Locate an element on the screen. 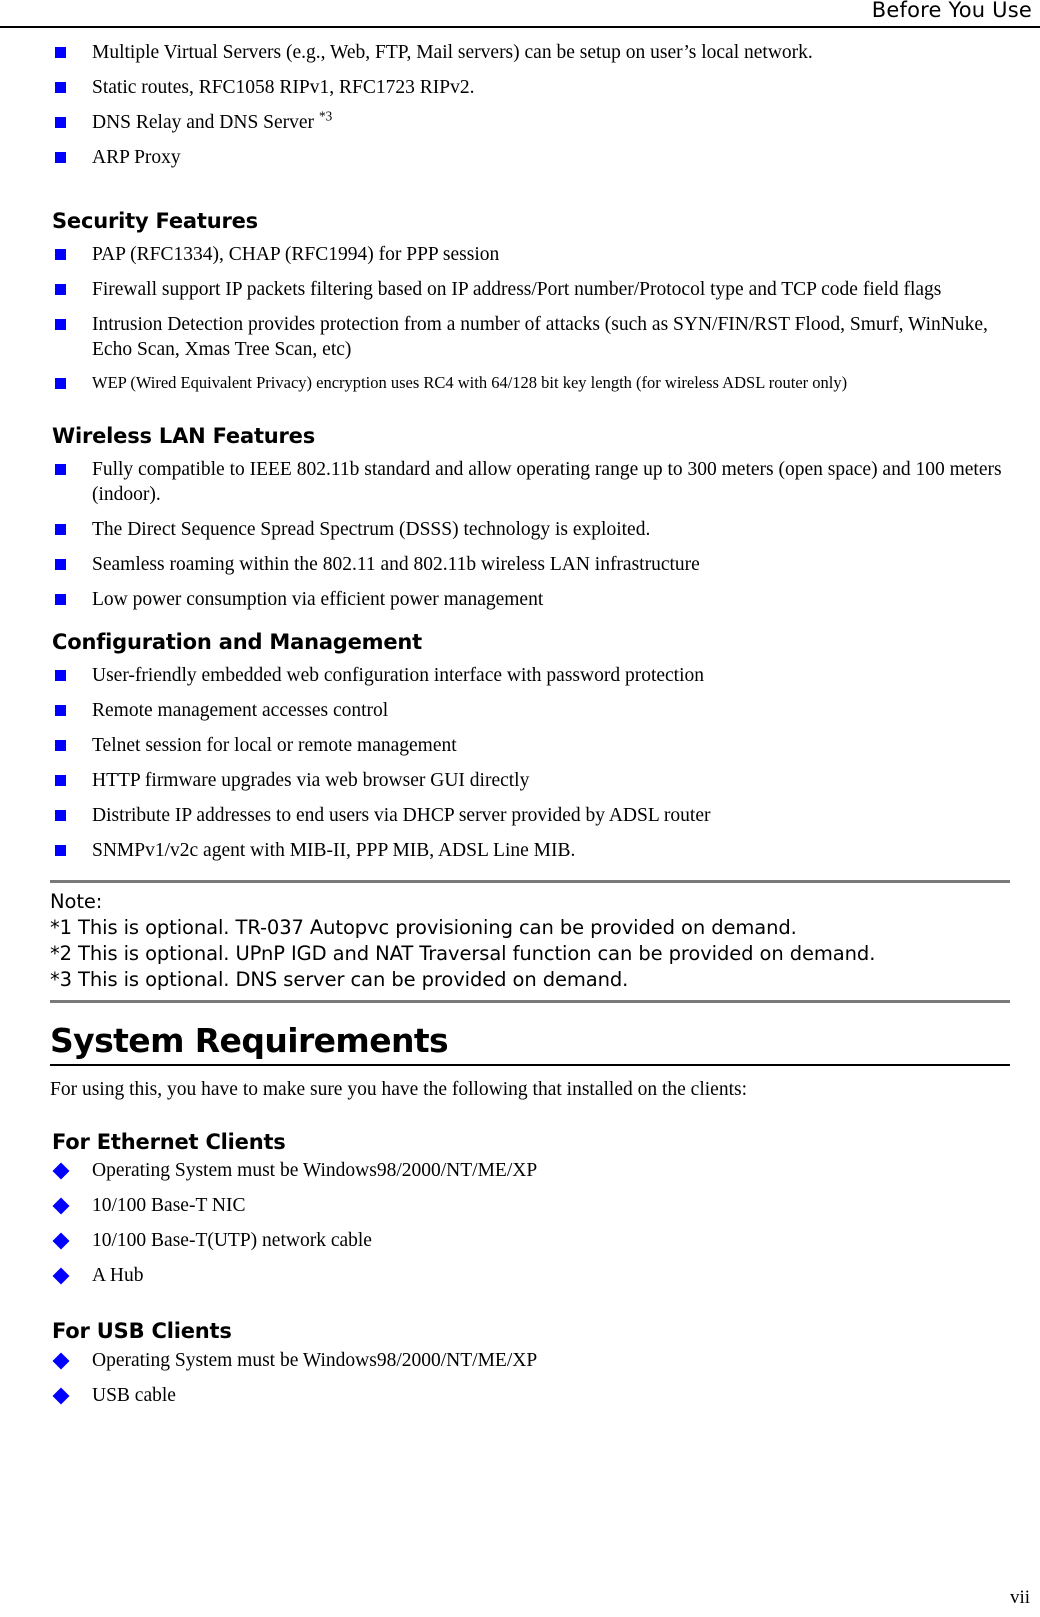 The height and width of the screenshot is (1617, 1040). list-item-text: 10/100 Base-T NIC is located at coordinates (169, 1205).